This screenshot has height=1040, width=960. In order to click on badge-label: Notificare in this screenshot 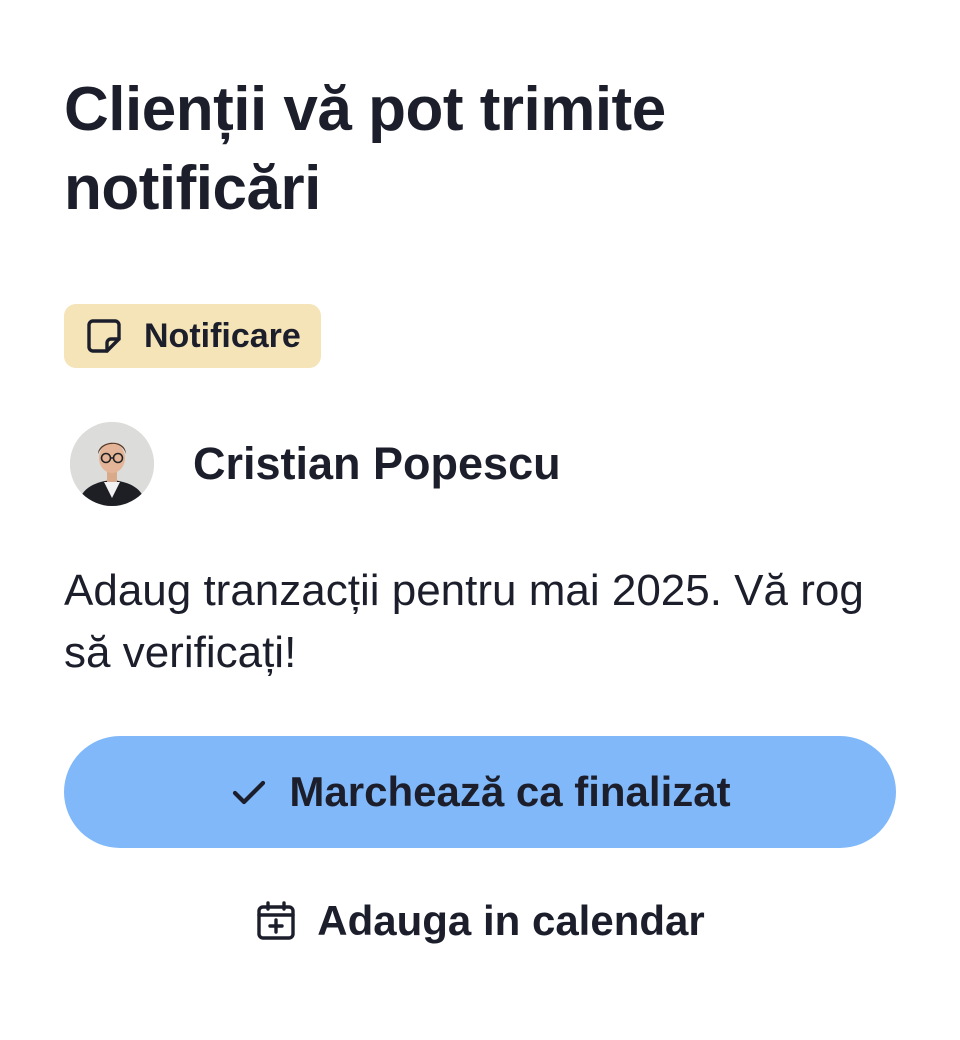, I will do `click(222, 335)`.